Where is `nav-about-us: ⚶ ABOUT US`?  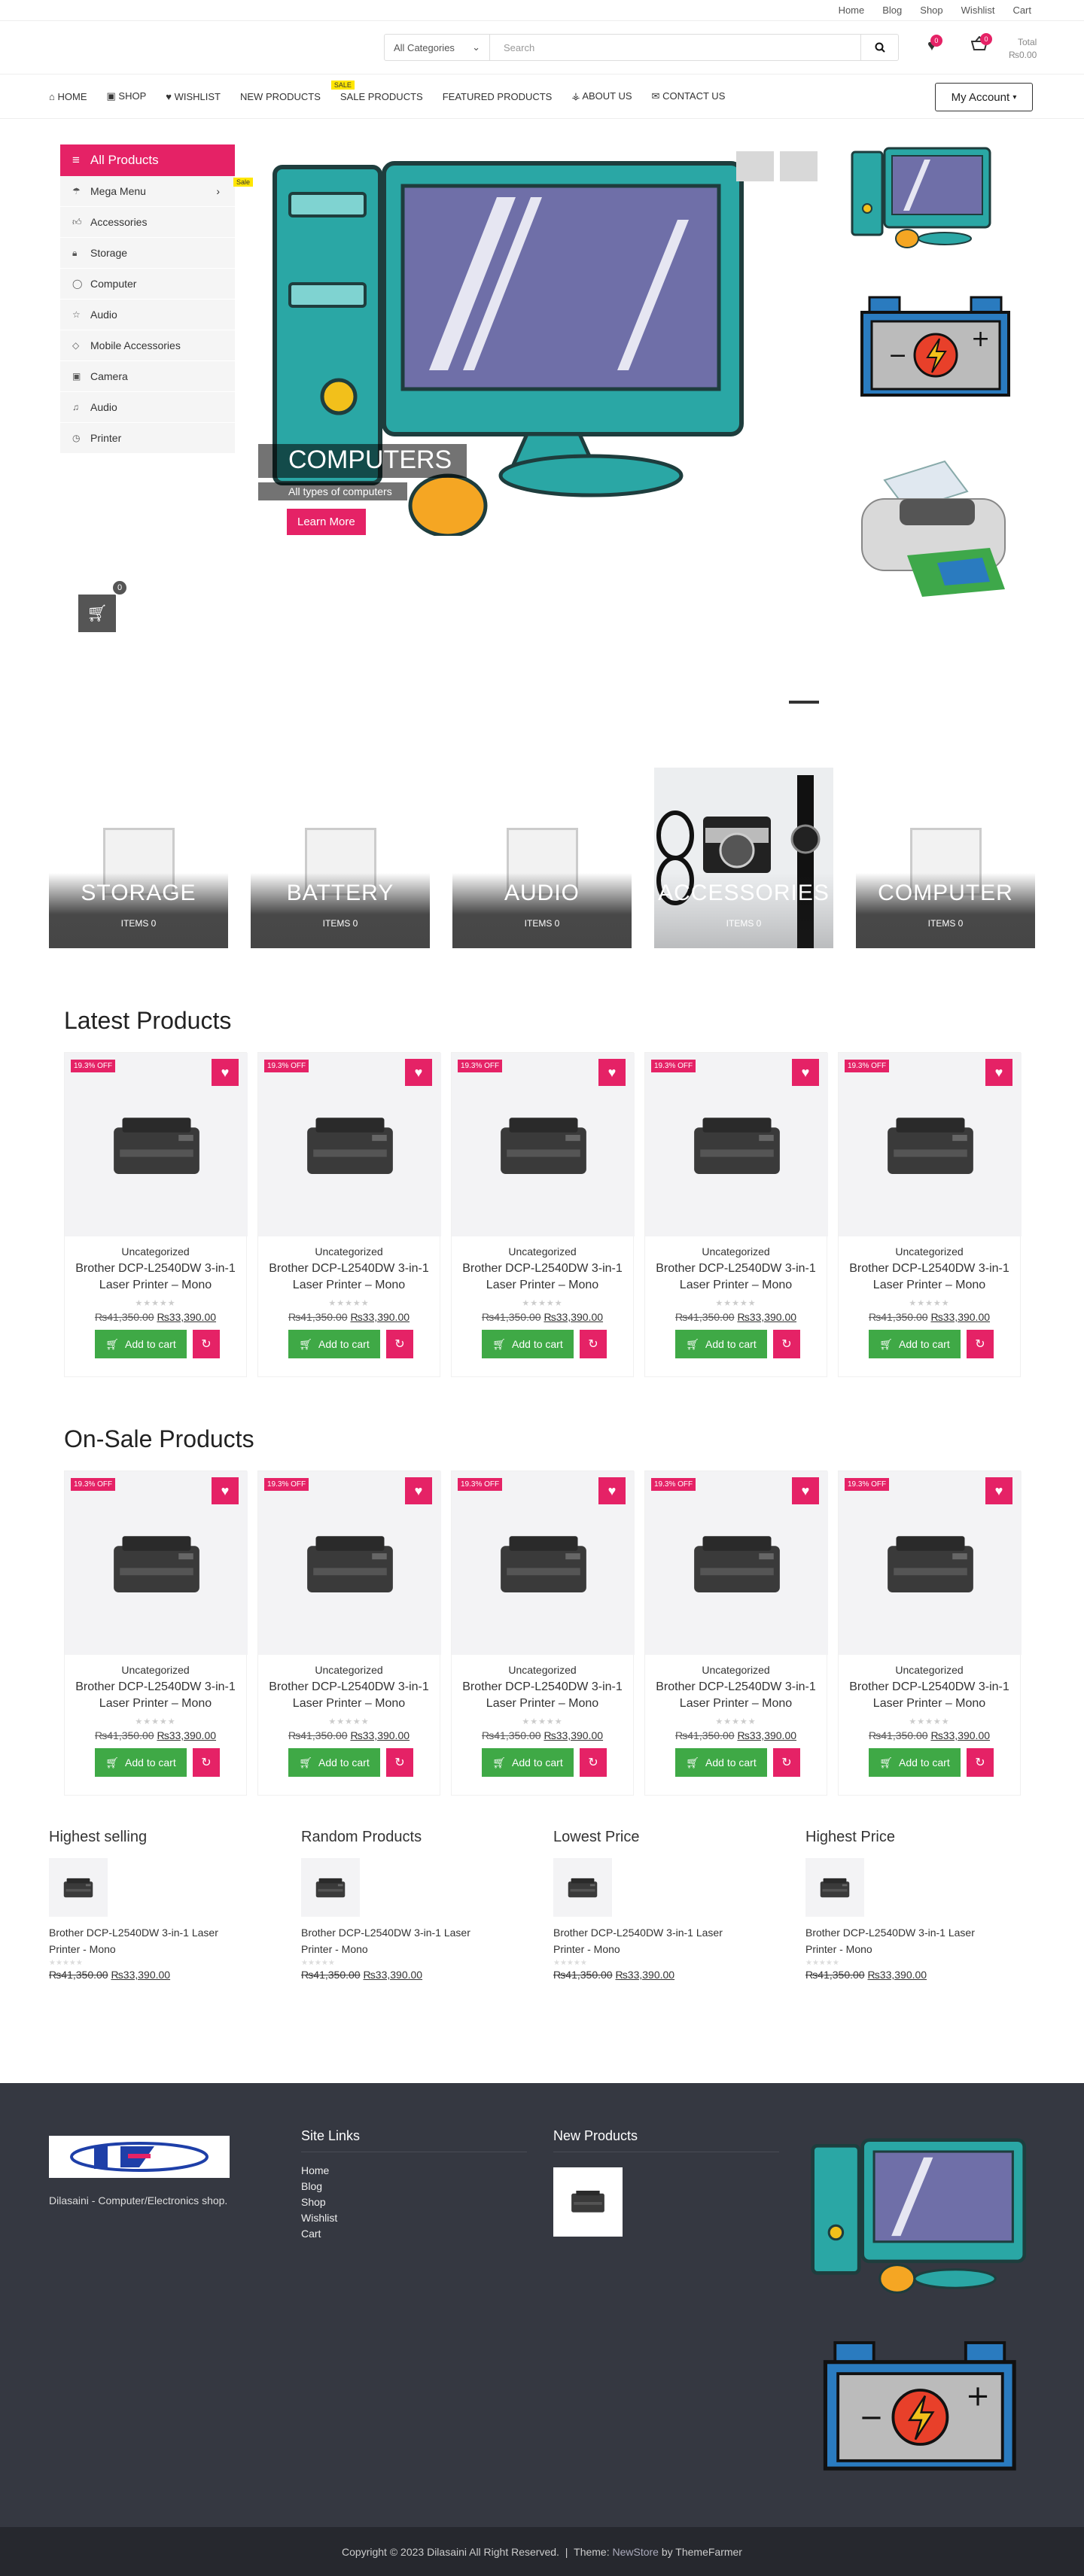 nav-about-us: ⚶ ABOUT US is located at coordinates (601, 96).